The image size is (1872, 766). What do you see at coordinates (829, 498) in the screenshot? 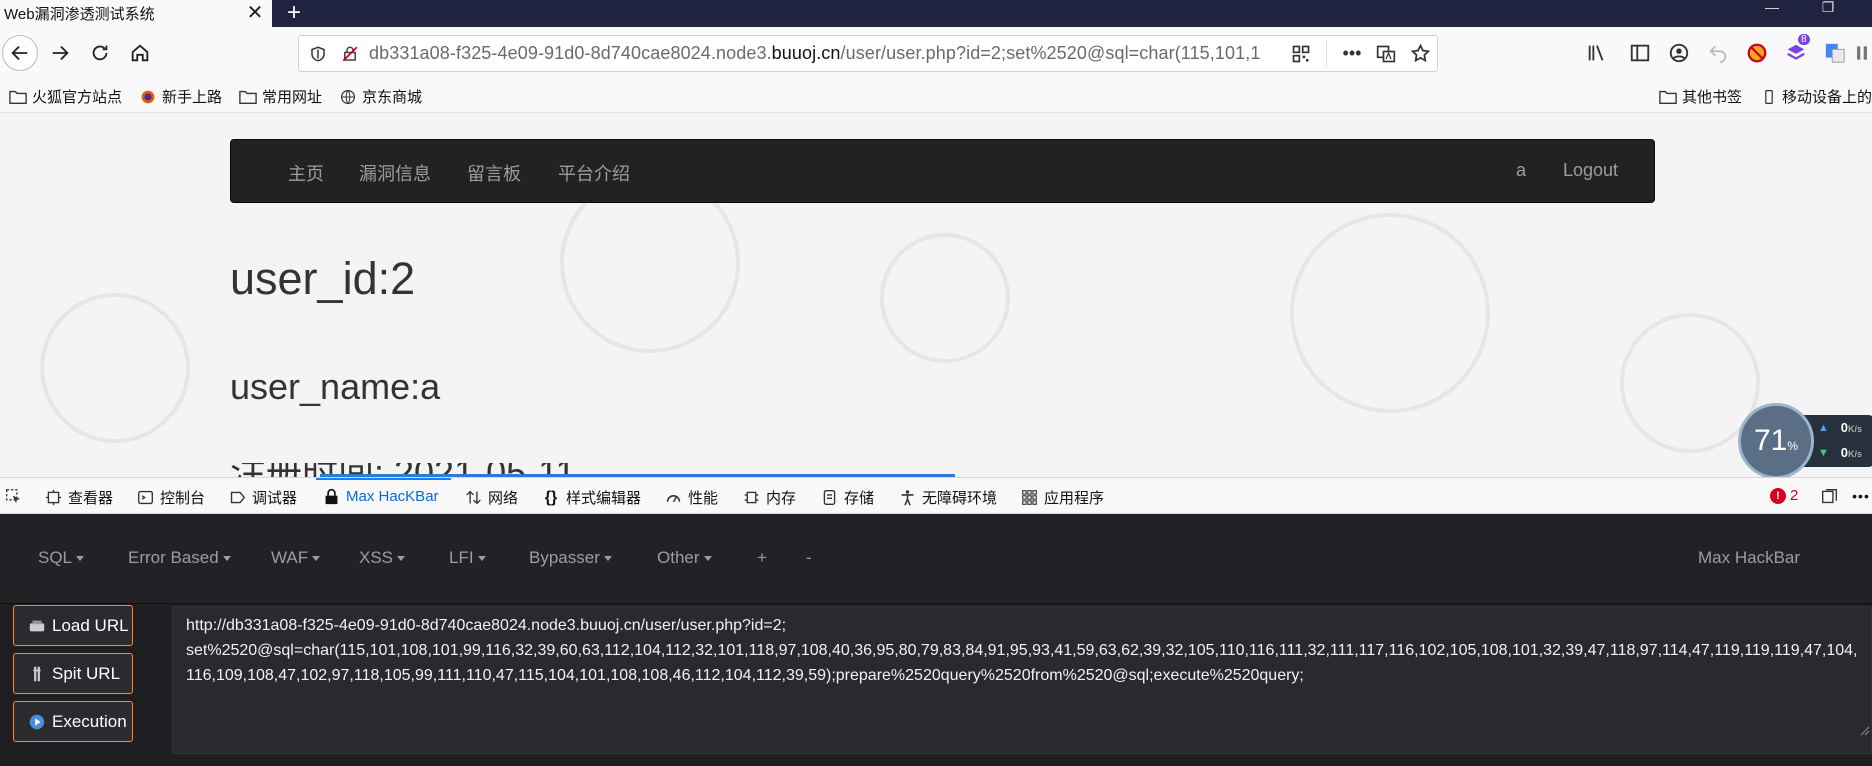
I see `storage-icon` at bounding box center [829, 498].